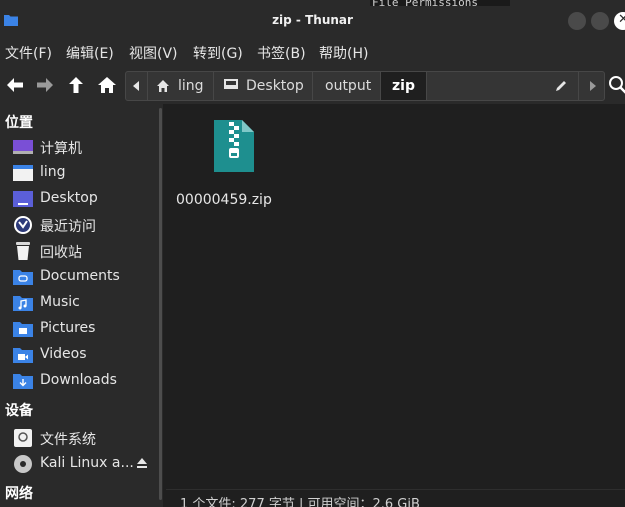  I want to click on sidebar-item-desktop: Desktop, so click(86, 199).